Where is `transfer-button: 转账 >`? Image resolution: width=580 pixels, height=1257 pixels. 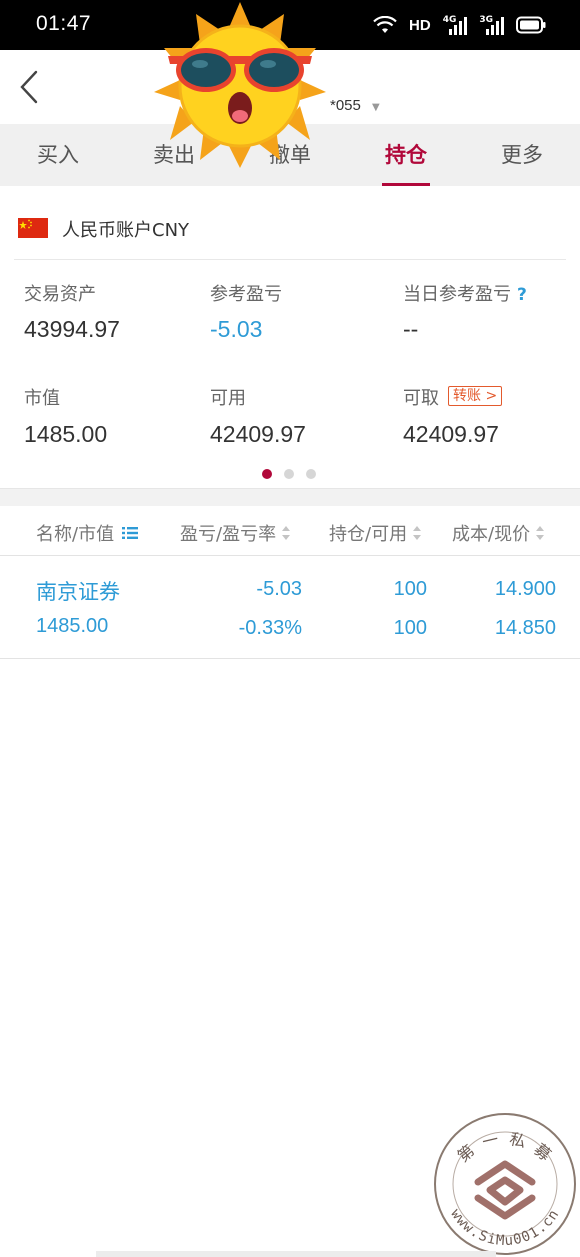 transfer-button: 转账 > is located at coordinates (475, 396).